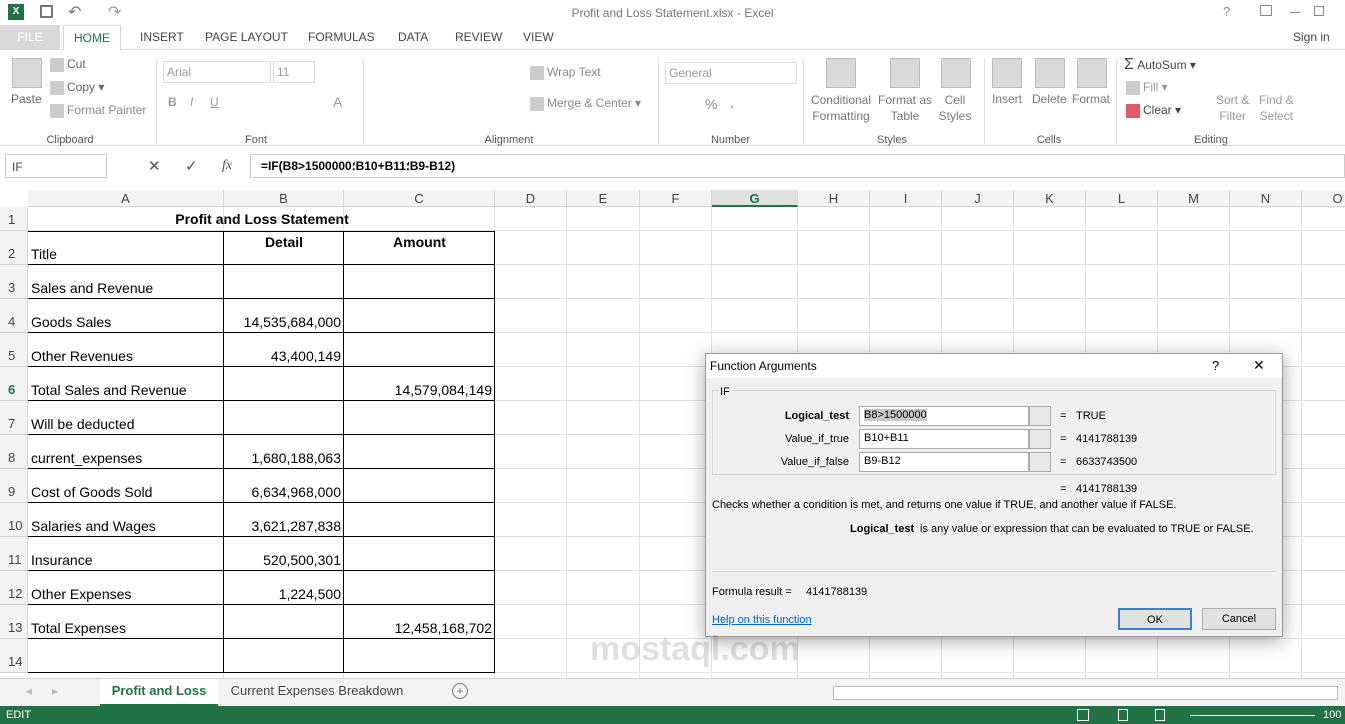  Describe the element at coordinates (14, 452) in the screenshot. I see `row-header-8: 8` at that location.